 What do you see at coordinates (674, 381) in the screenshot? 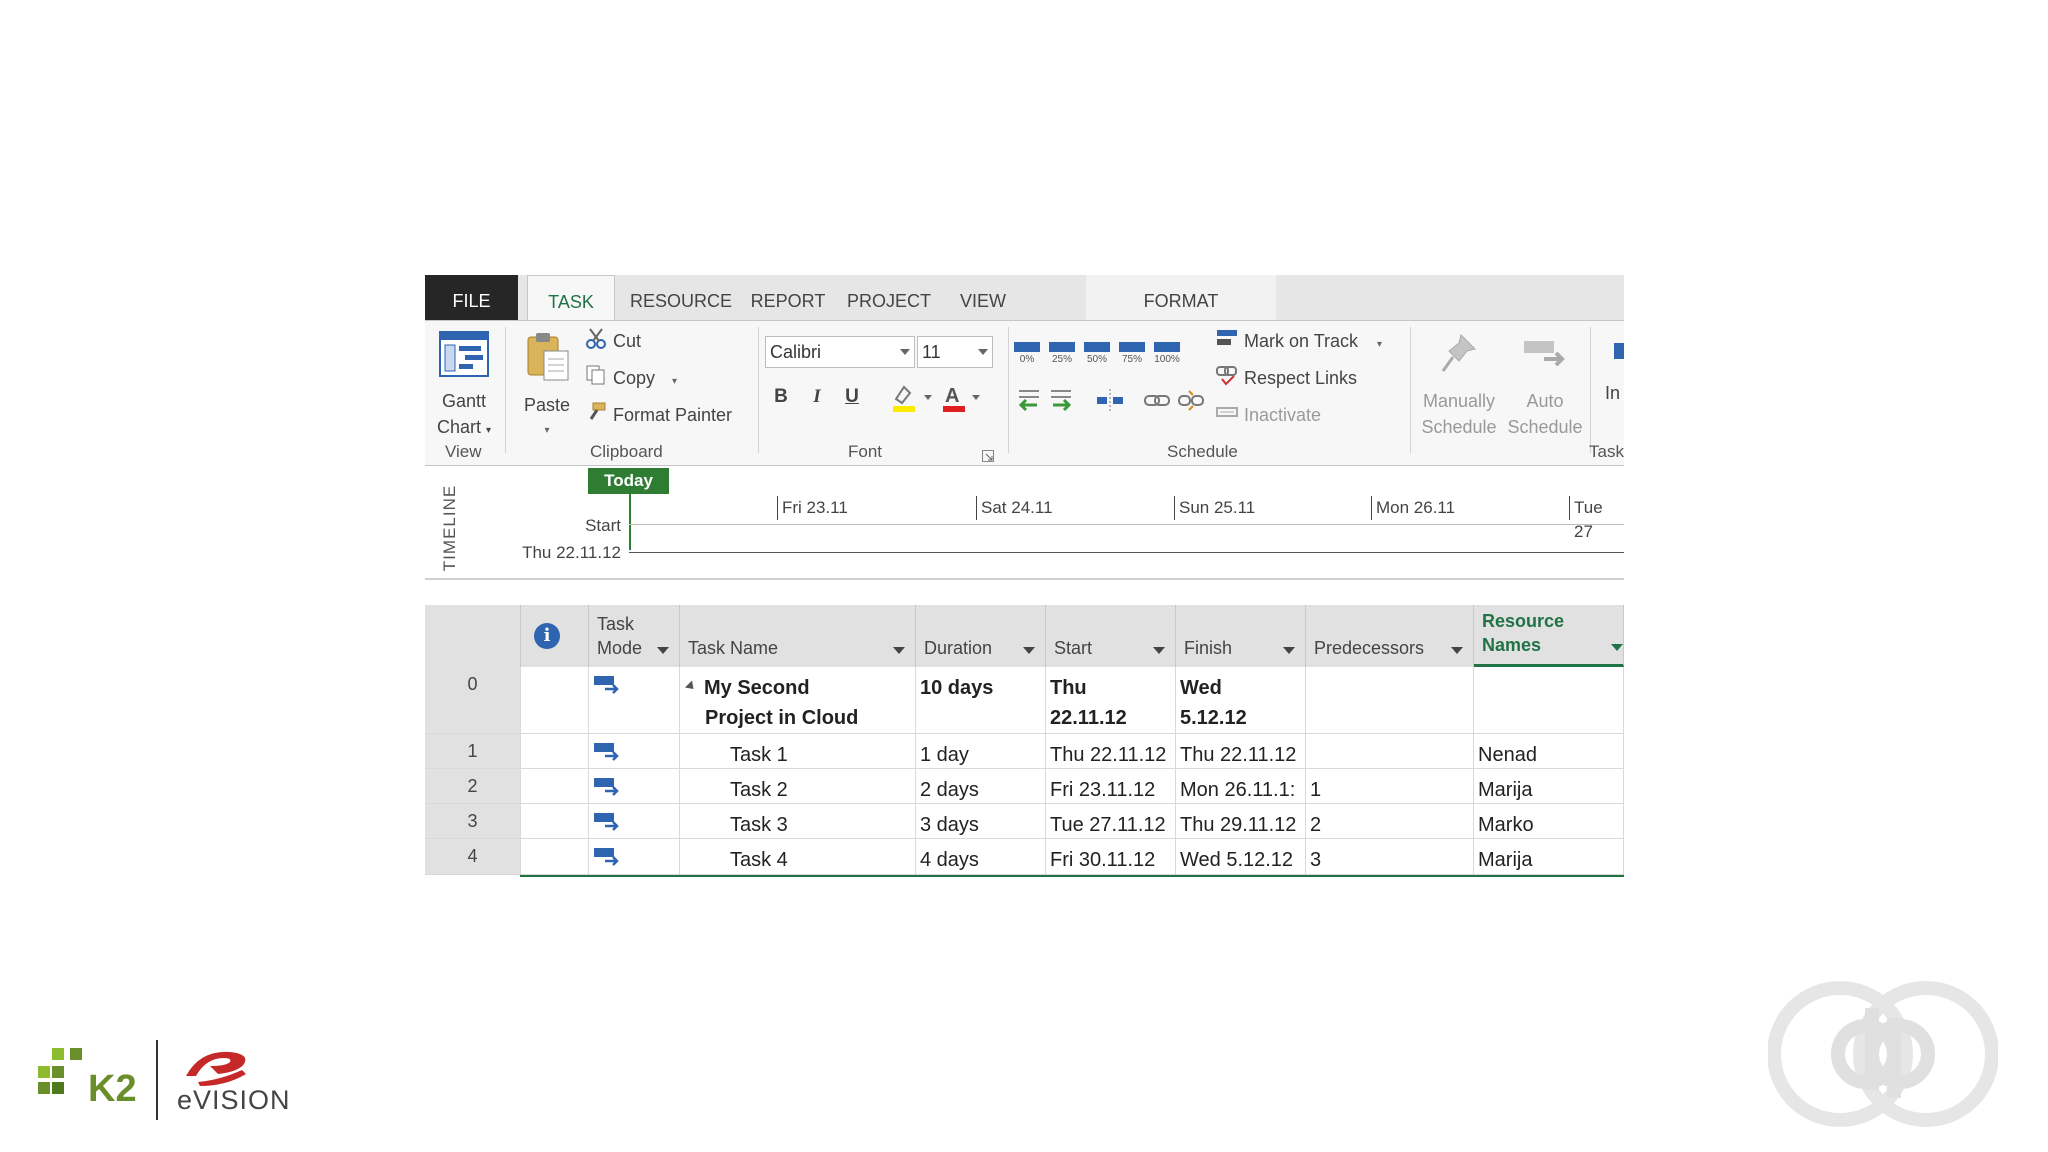
I see `copy-dropdown-icon: ▾` at bounding box center [674, 381].